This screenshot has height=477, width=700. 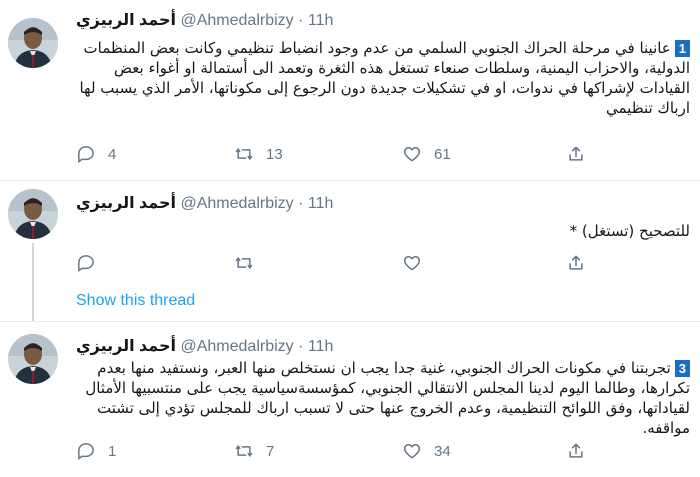 I want to click on reply-count: 4, so click(x=112, y=154).